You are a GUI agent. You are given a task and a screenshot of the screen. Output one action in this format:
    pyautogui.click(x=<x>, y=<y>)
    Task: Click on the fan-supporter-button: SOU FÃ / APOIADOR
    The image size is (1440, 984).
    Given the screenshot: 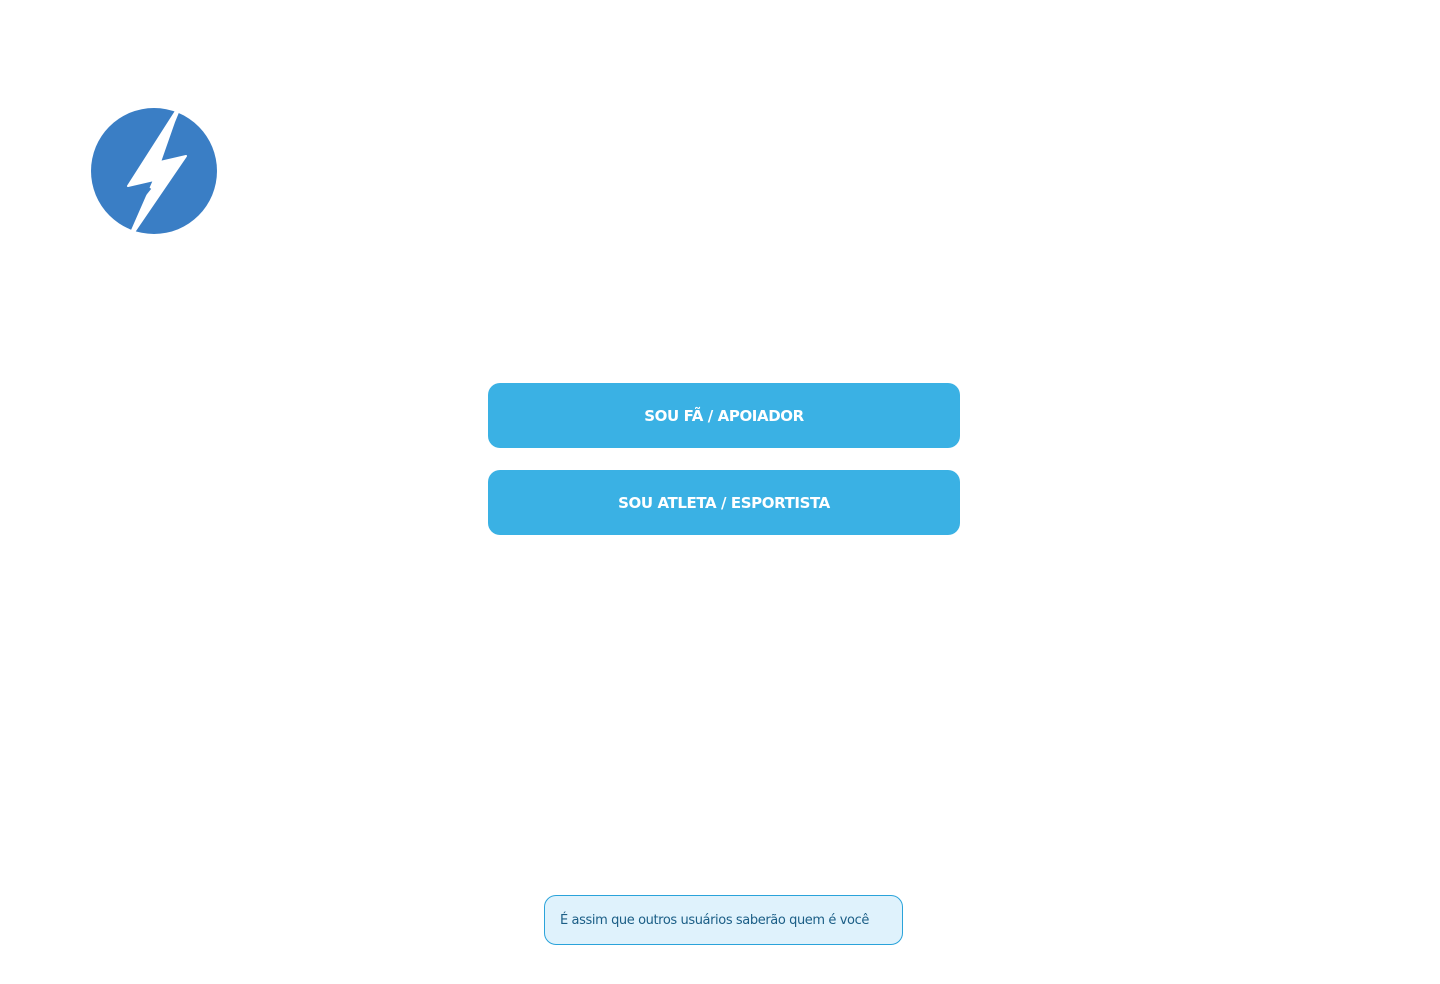 What is the action you would take?
    pyautogui.click(x=724, y=415)
    